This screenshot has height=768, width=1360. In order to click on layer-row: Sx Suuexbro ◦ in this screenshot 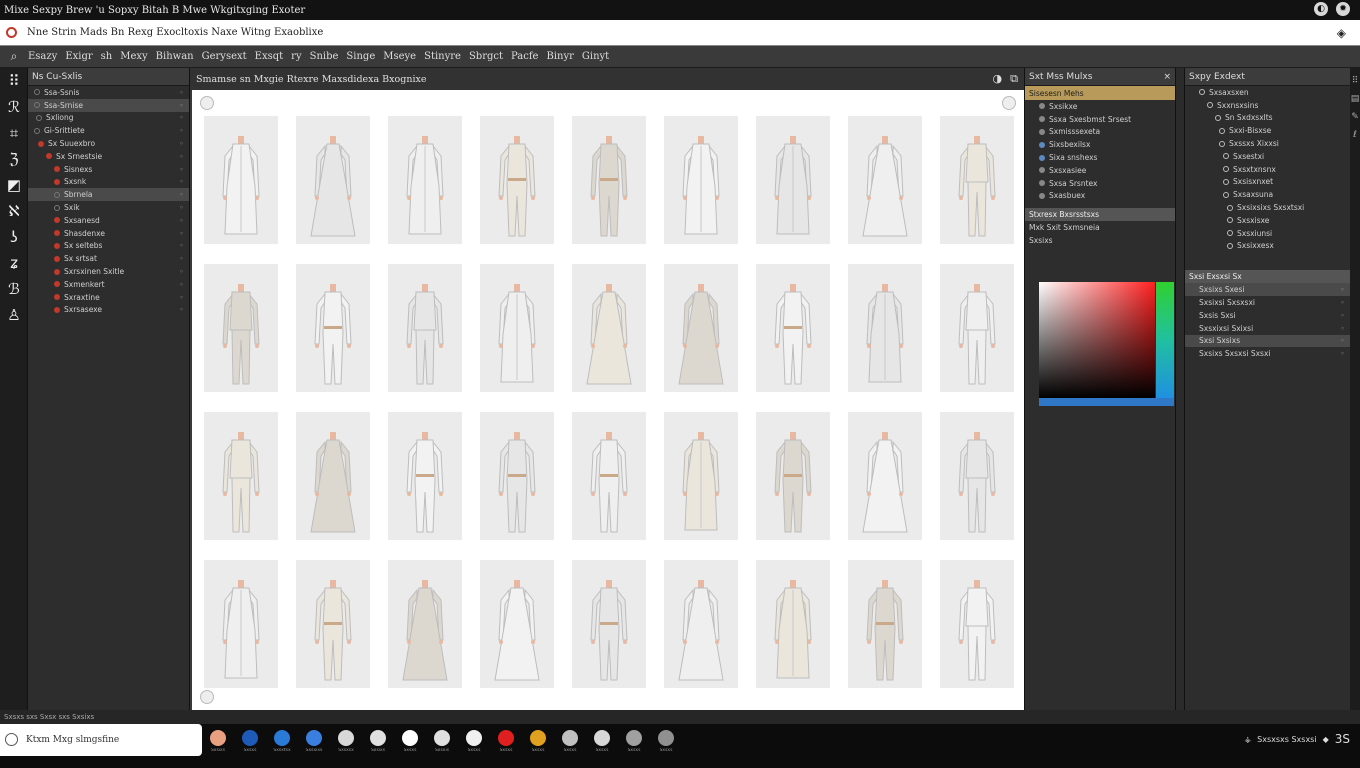, I will do `click(108, 143)`.